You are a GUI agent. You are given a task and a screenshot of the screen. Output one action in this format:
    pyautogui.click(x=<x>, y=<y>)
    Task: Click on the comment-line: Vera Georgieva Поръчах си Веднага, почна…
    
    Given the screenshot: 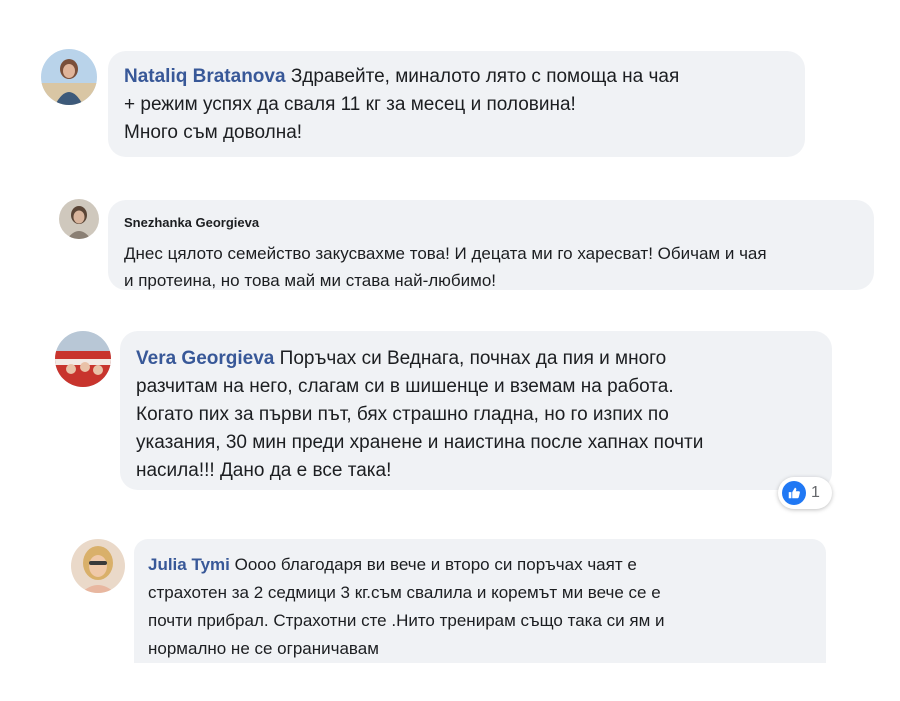 What is the action you would take?
    pyautogui.click(x=476, y=359)
    